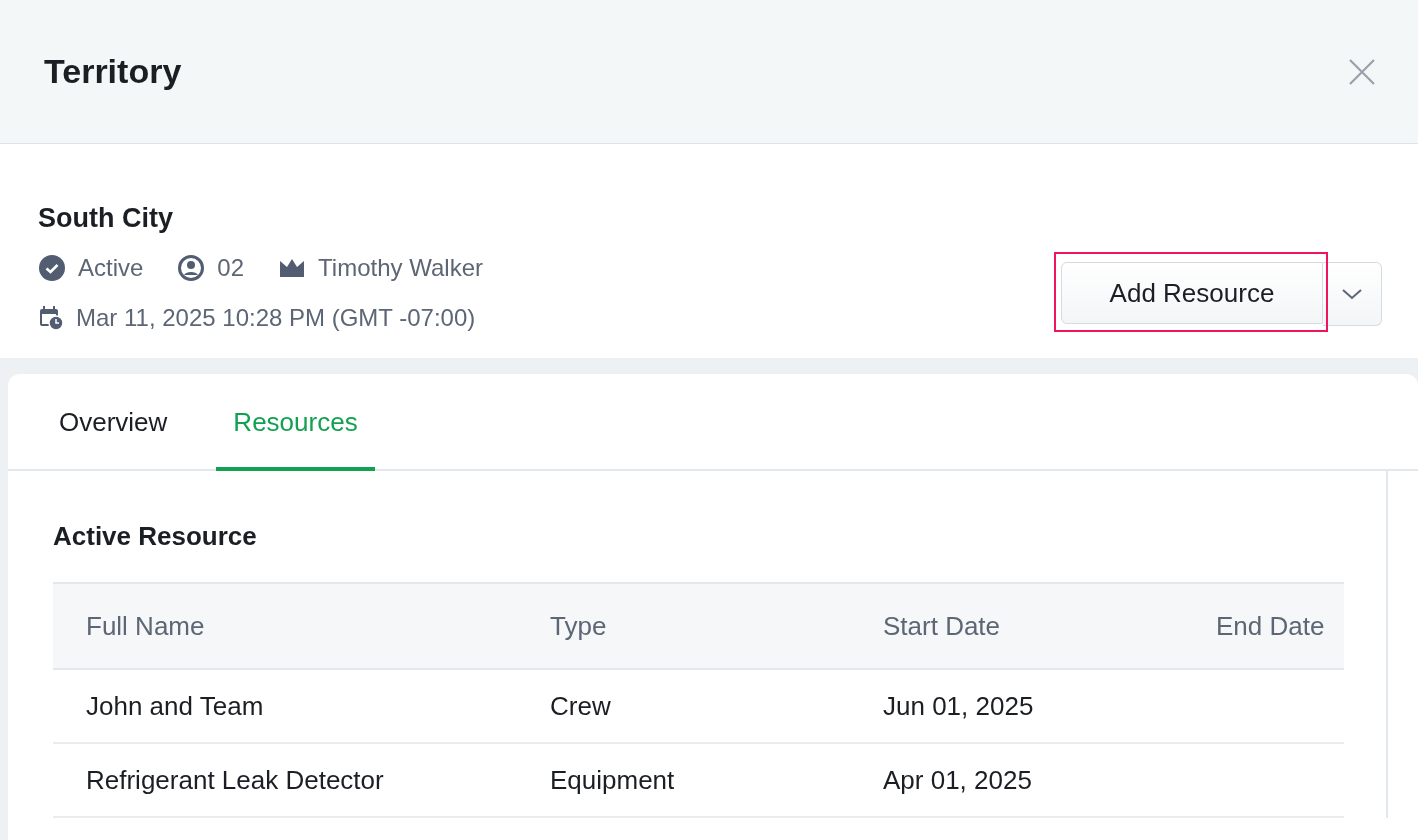  What do you see at coordinates (578, 625) in the screenshot?
I see `column-header: Type` at bounding box center [578, 625].